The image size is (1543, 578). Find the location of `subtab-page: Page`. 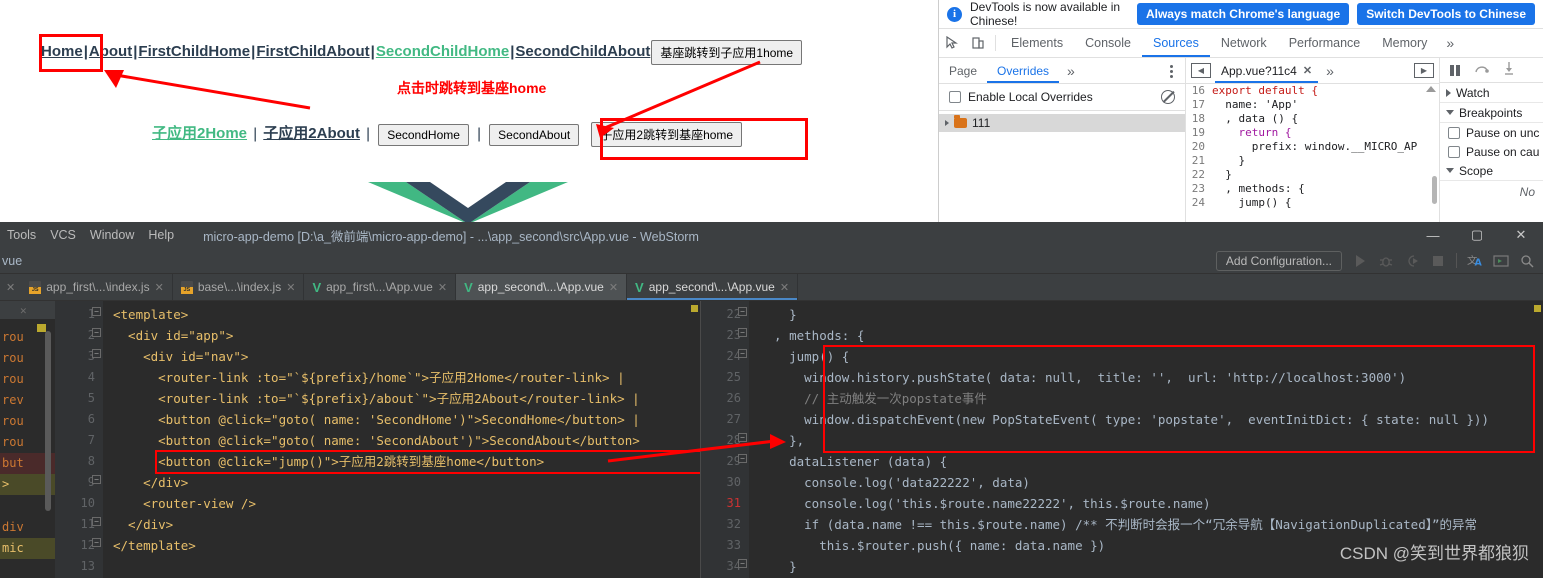

subtab-page: Page is located at coordinates (963, 70).